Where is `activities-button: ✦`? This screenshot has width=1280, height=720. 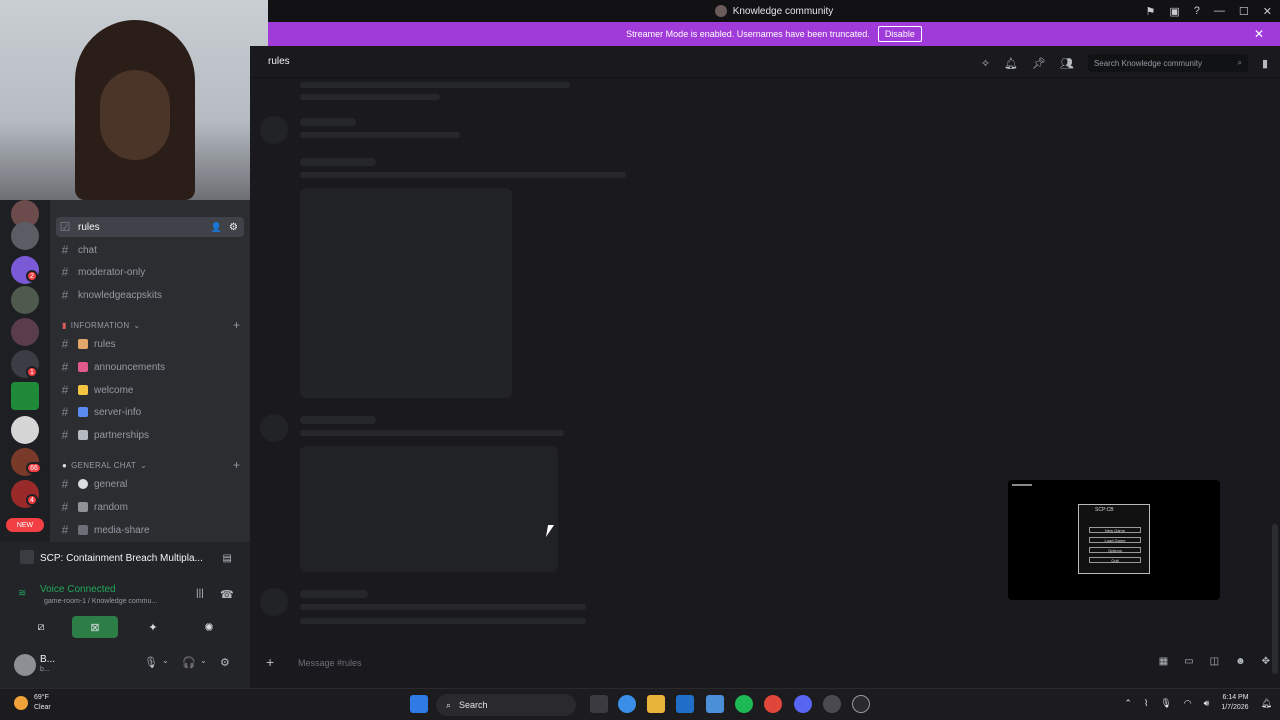 activities-button: ✦ is located at coordinates (153, 627).